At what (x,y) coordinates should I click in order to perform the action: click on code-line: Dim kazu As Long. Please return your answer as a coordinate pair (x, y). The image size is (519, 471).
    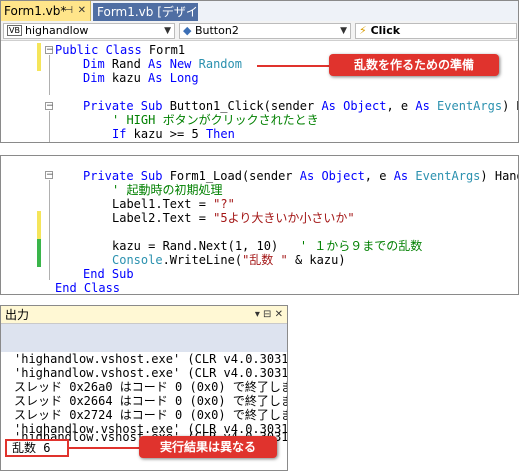
    Looking at the image, I should click on (141, 78).